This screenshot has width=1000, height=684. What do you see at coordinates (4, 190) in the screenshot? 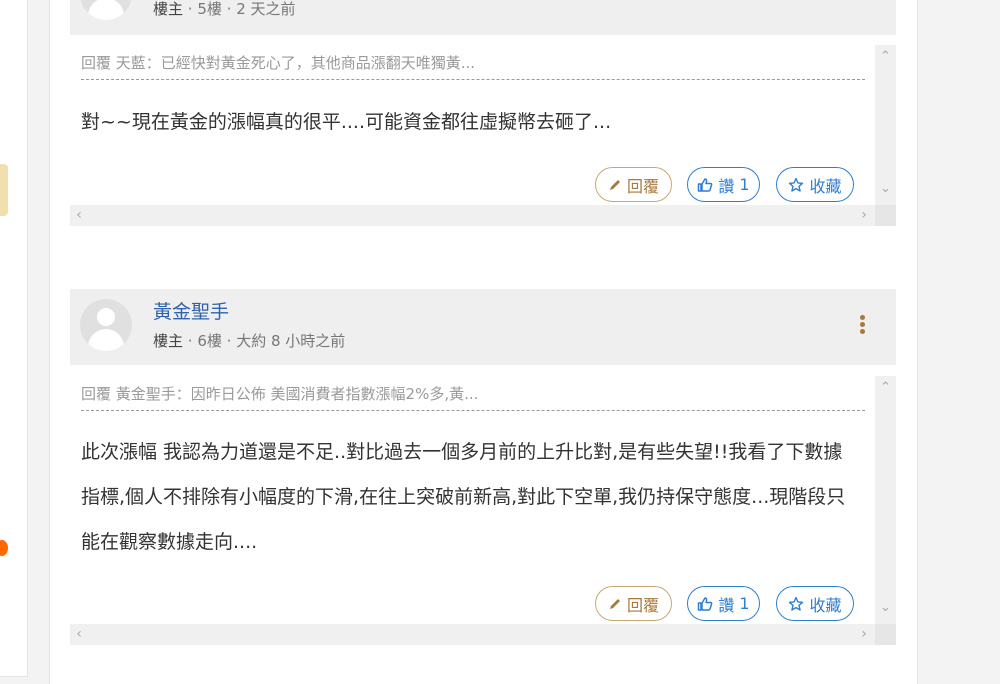
I see `side-tab` at bounding box center [4, 190].